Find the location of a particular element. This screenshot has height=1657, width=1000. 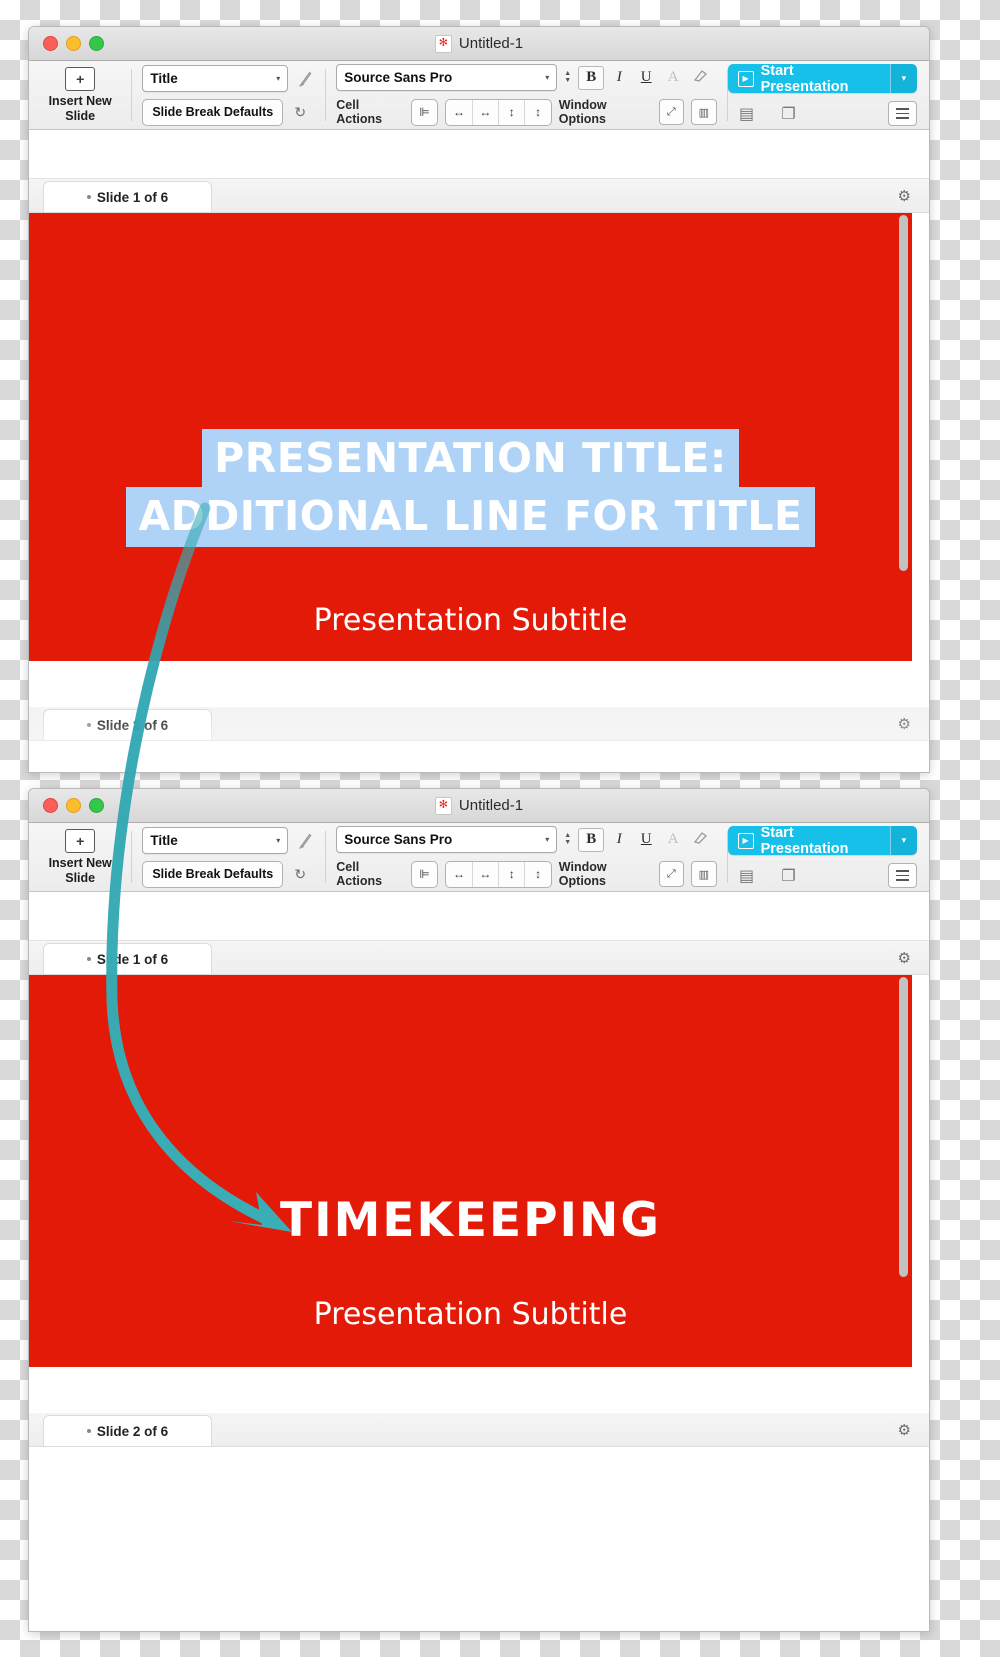

slide-1-vertical-scrollbar is located at coordinates (903, 393).